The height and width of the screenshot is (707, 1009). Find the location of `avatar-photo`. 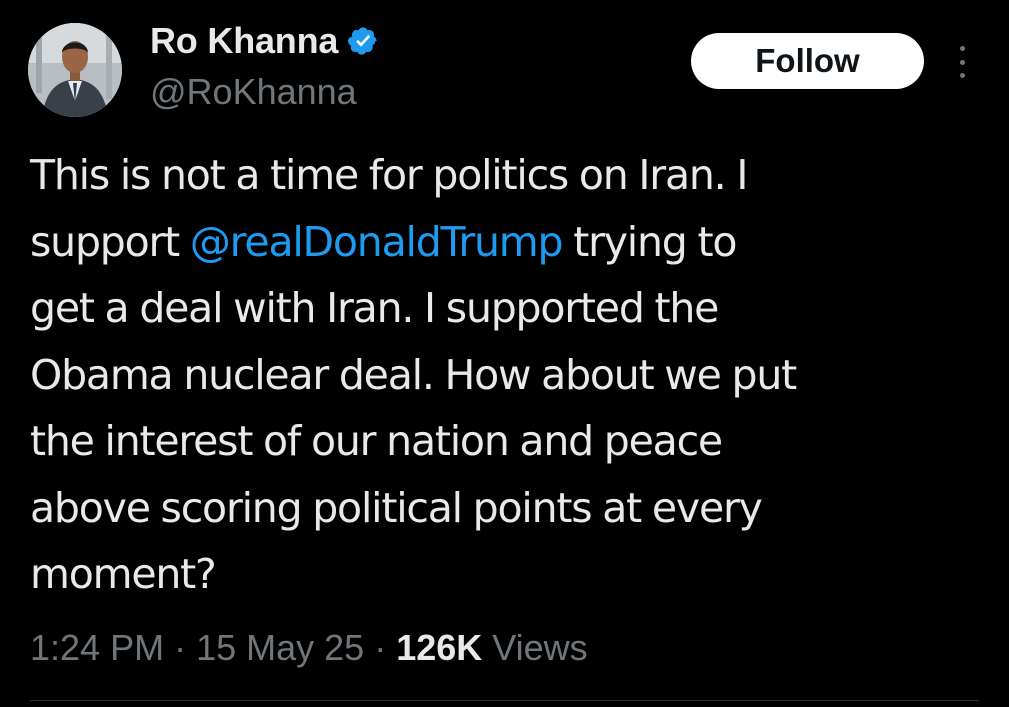

avatar-photo is located at coordinates (75, 70).